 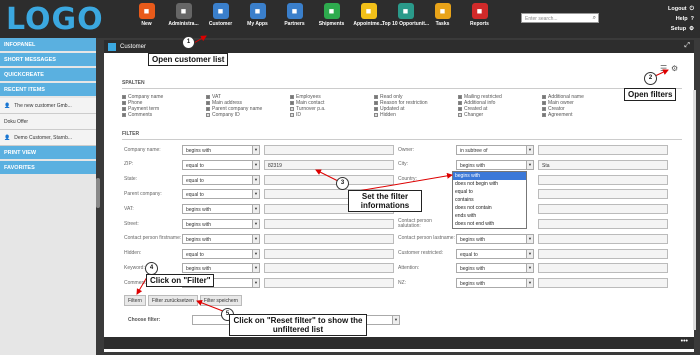 What do you see at coordinates (489, 216) in the screenshot?
I see `dropdown-option: ends with` at bounding box center [489, 216].